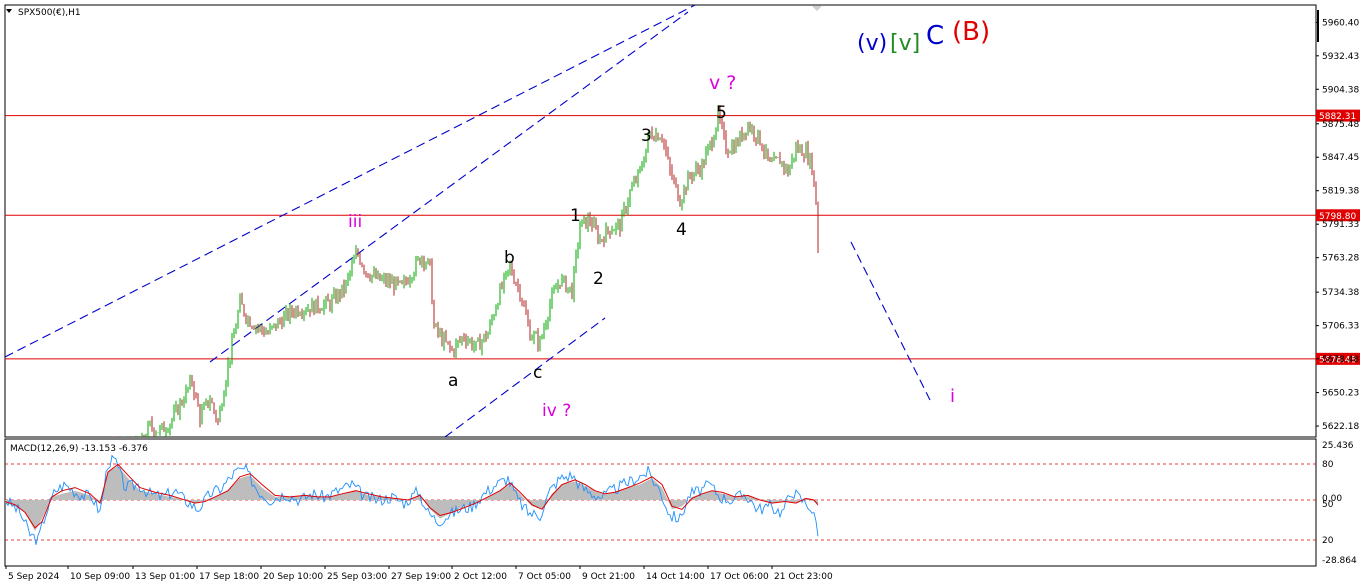 This screenshot has width=1366, height=588. Describe the element at coordinates (872, 43) in the screenshot. I see `wave-label-12: (v)` at that location.